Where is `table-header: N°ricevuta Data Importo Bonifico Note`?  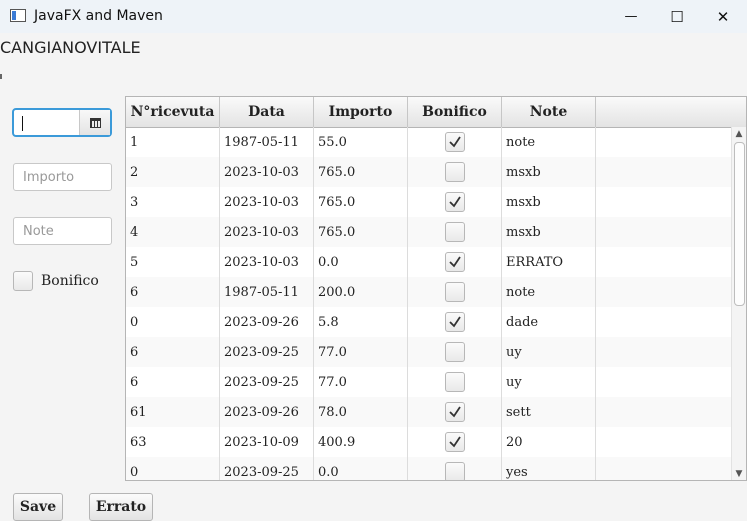
table-header: N°ricevuta Data Importo Bonifico Note is located at coordinates (436, 112).